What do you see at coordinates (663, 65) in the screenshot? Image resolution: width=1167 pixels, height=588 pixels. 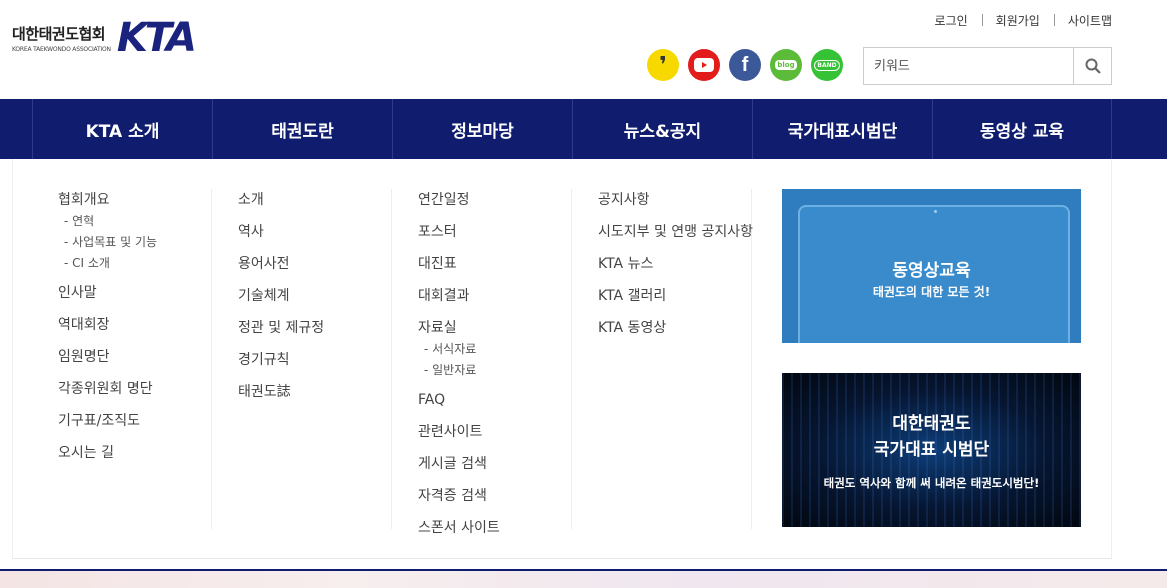 I see `kakao-story-icon: ❜` at bounding box center [663, 65].